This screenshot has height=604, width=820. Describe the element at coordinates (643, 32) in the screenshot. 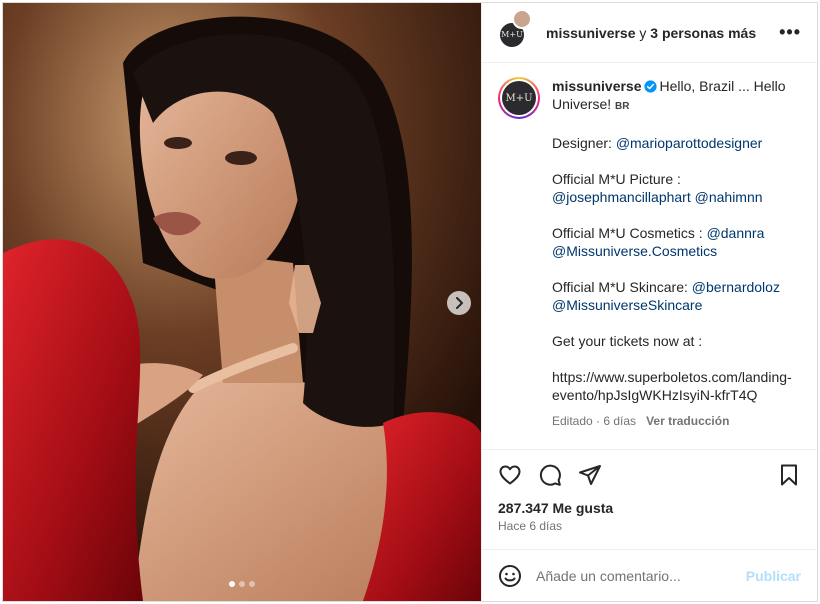

I see `author-joiner: y` at that location.